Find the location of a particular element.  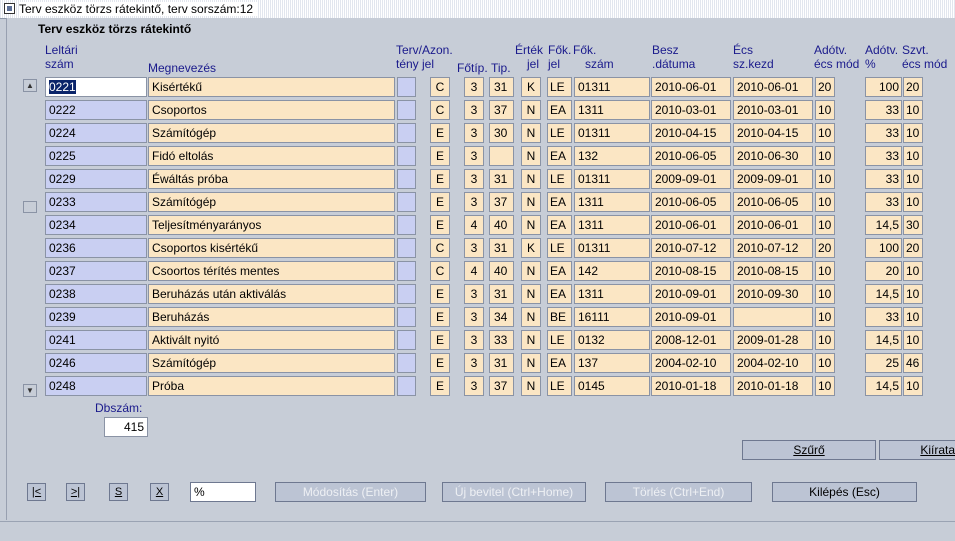

szuro-button: Szűrő is located at coordinates (809, 450).